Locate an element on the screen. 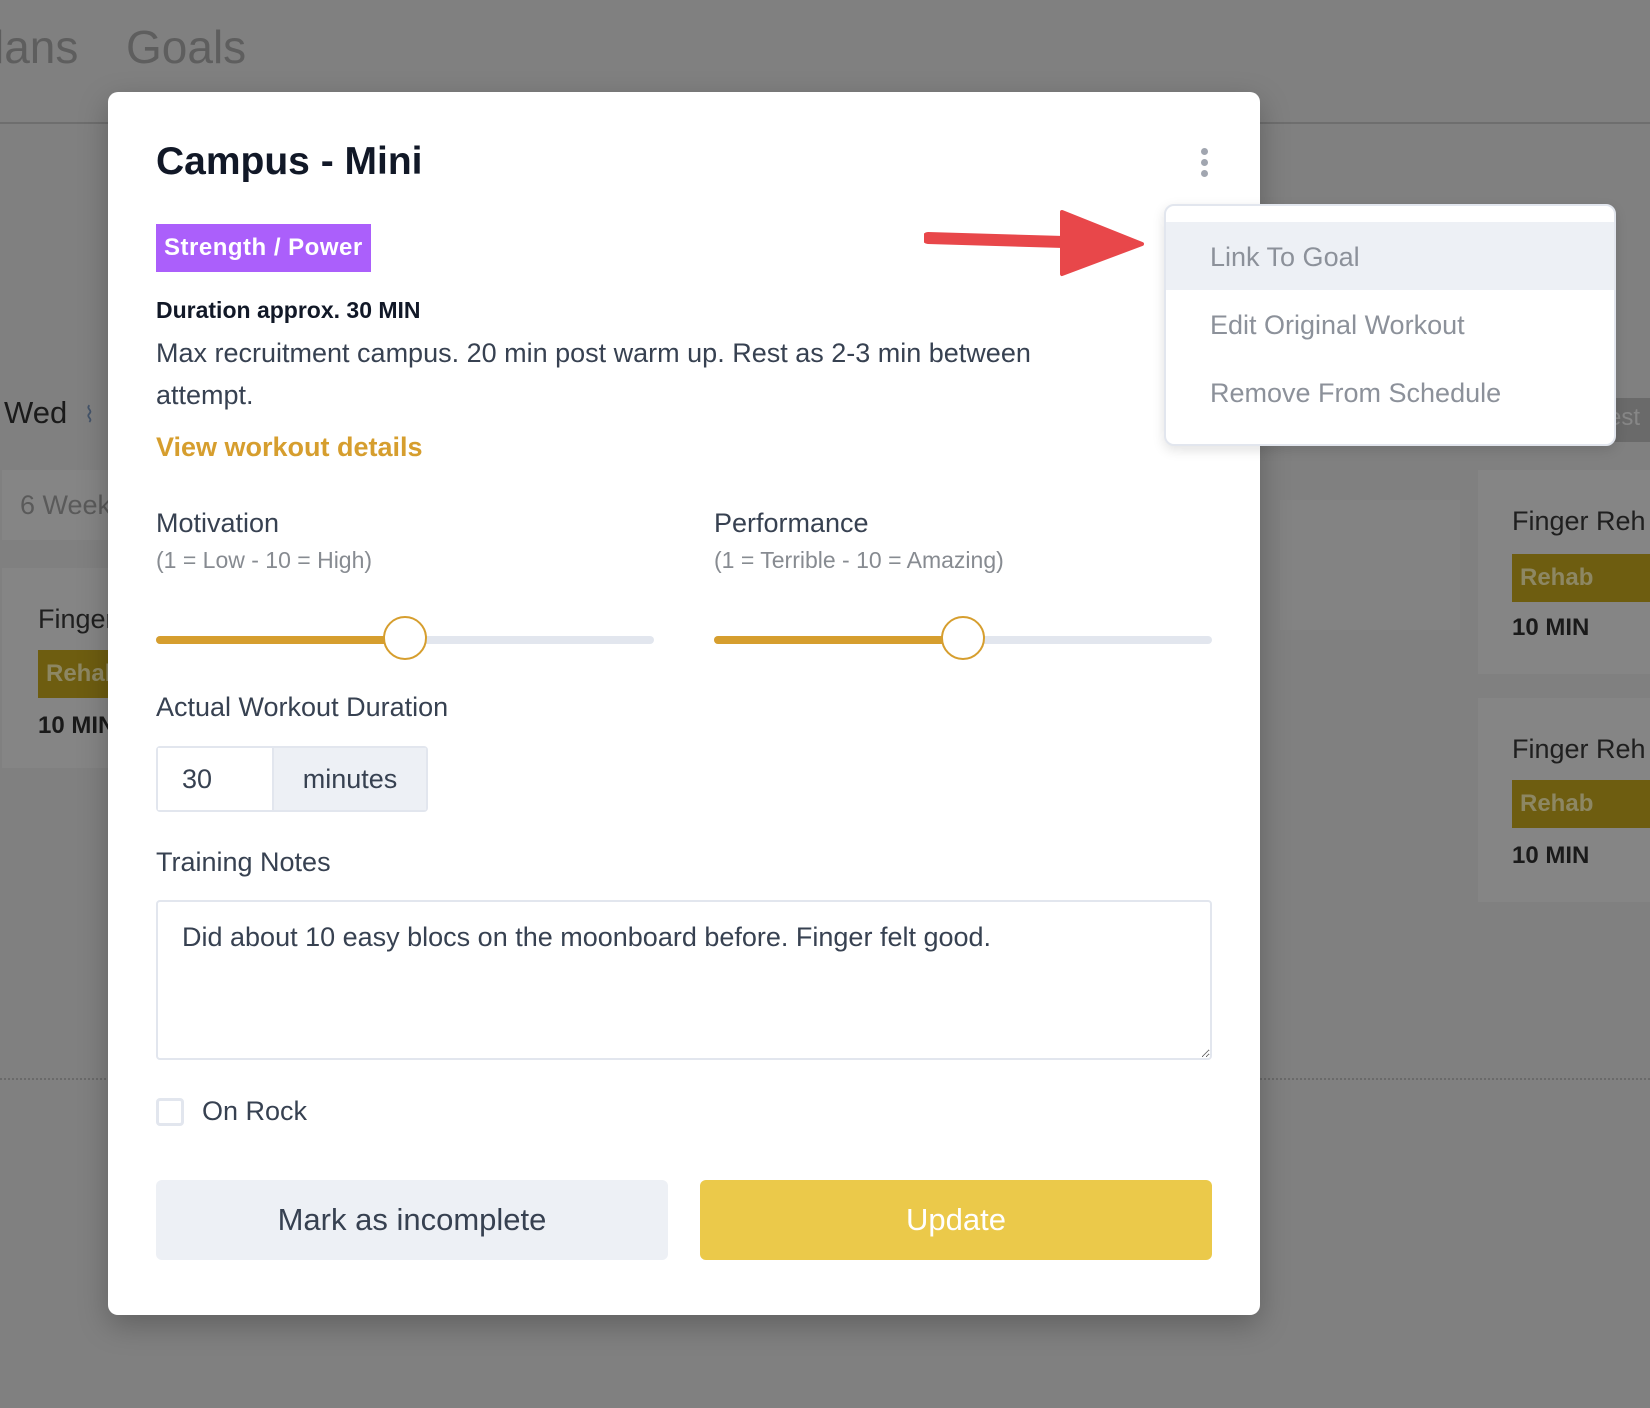 The width and height of the screenshot is (1650, 1408). performance-slider is located at coordinates (963, 638).